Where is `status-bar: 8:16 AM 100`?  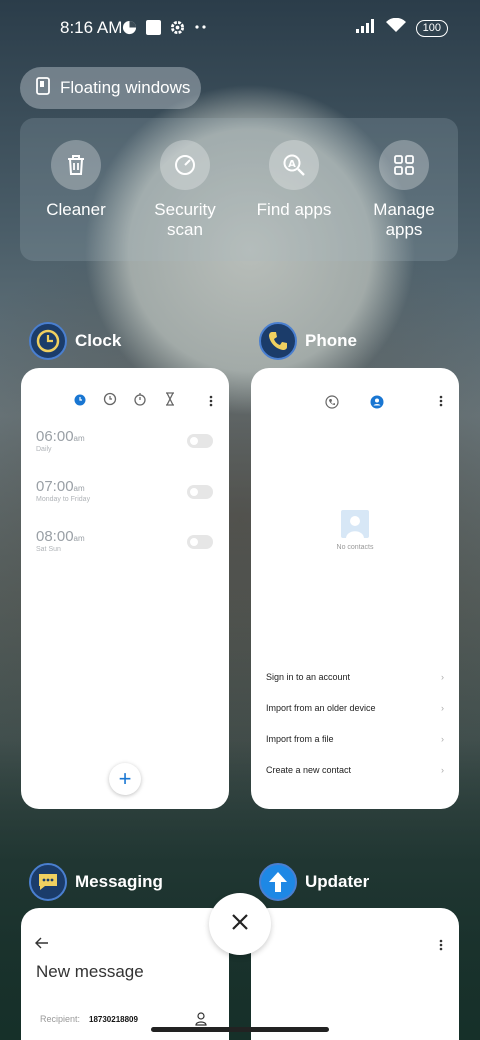 status-bar: 8:16 AM 100 is located at coordinates (240, 28).